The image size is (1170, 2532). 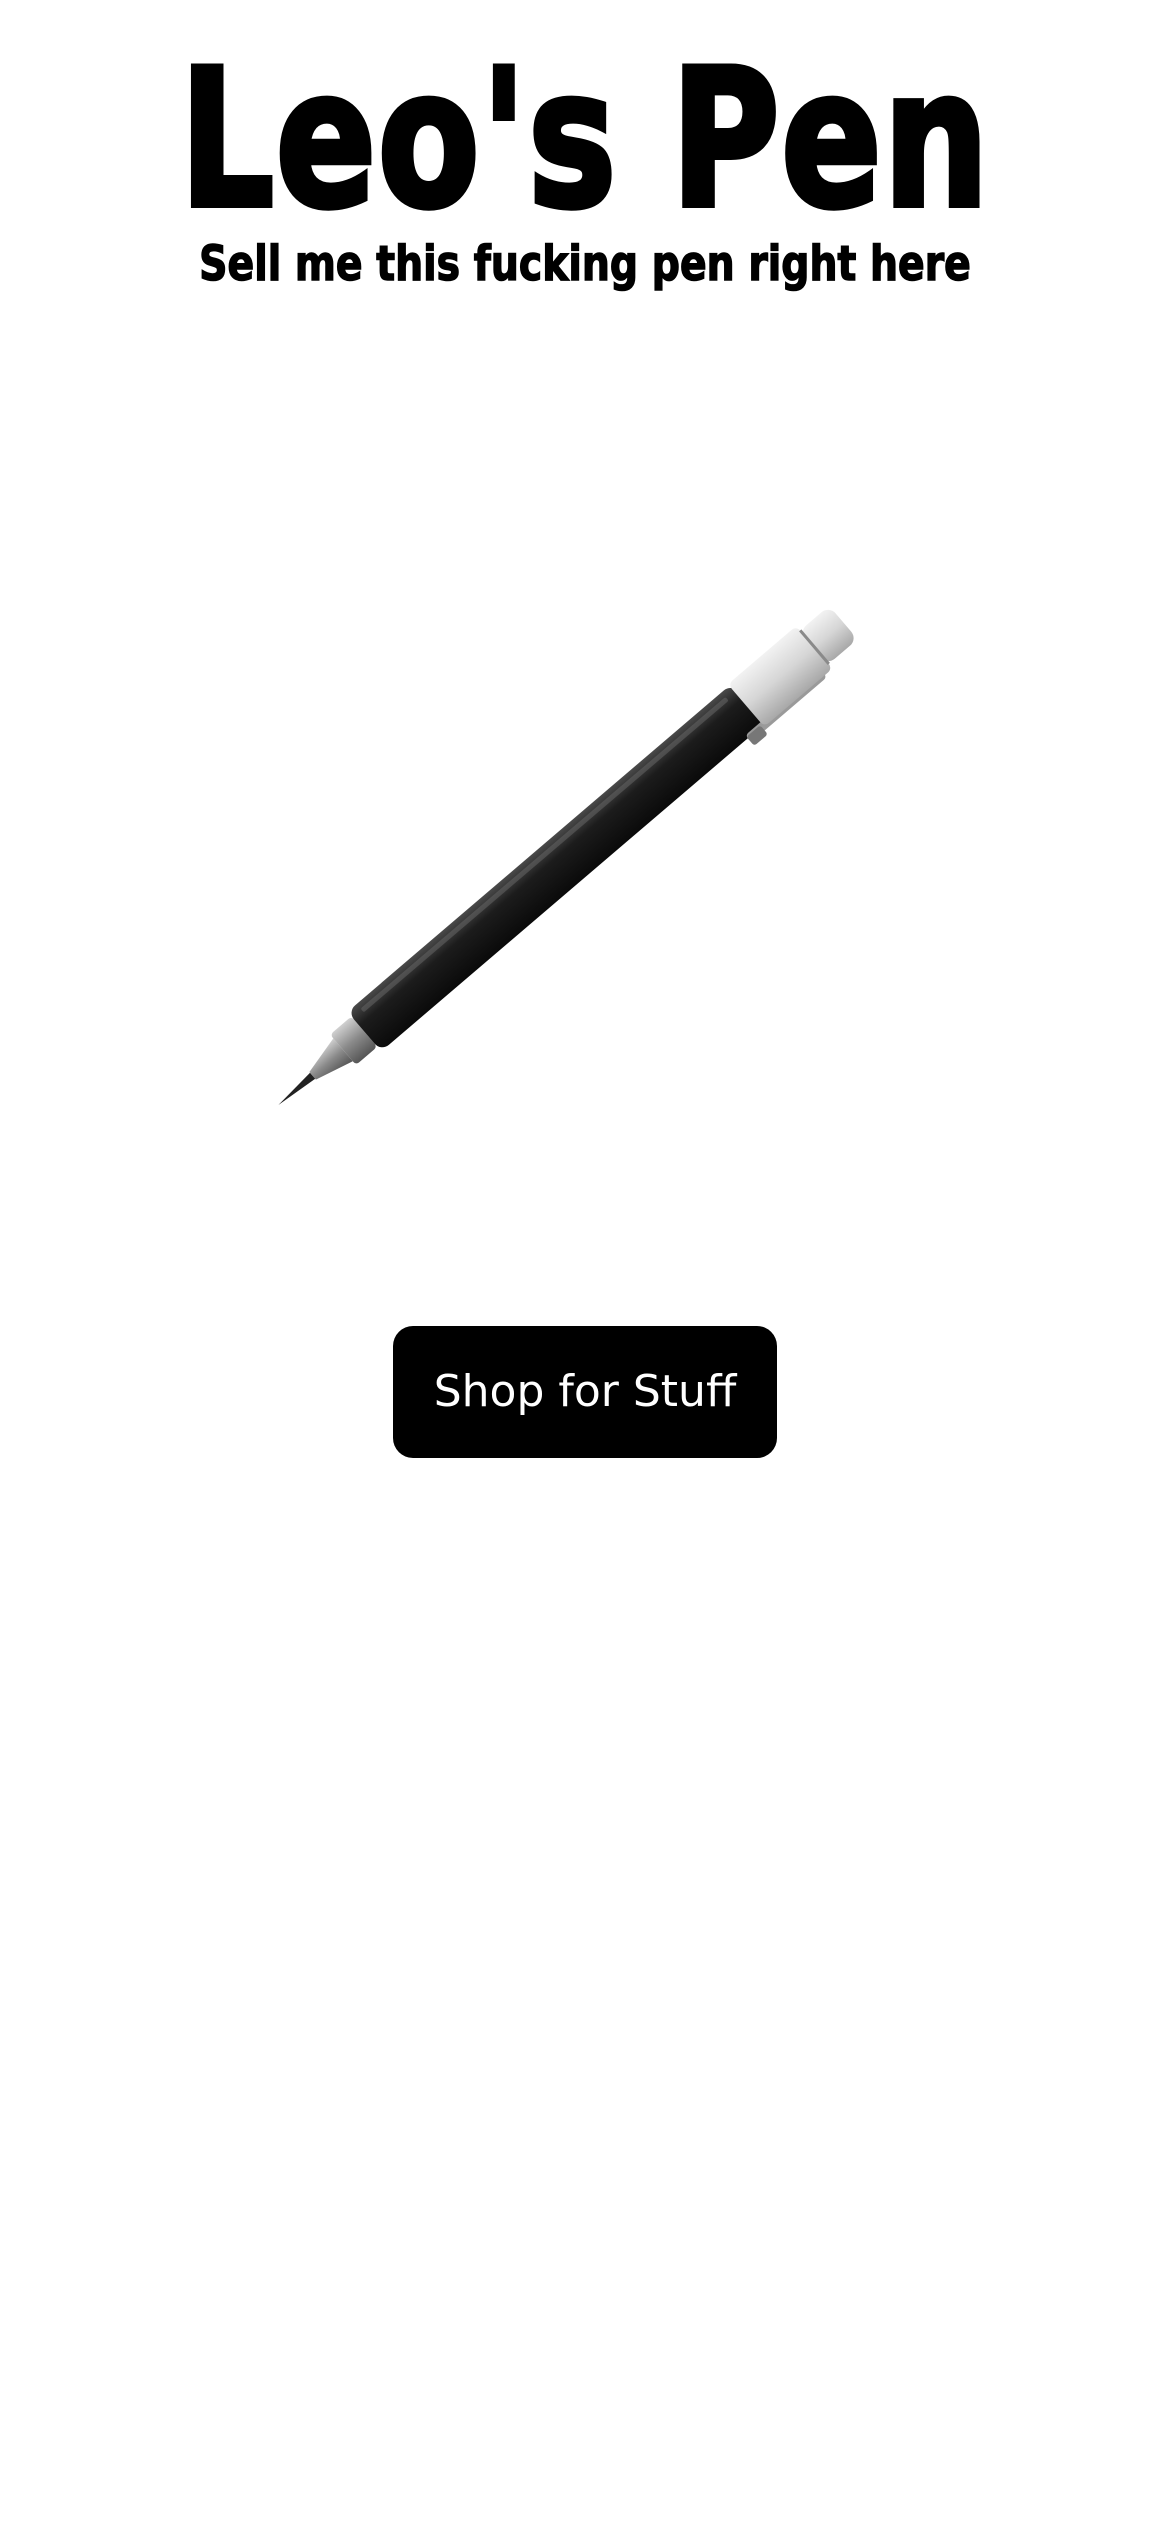 I want to click on pen-icon, so click(x=566, y=857).